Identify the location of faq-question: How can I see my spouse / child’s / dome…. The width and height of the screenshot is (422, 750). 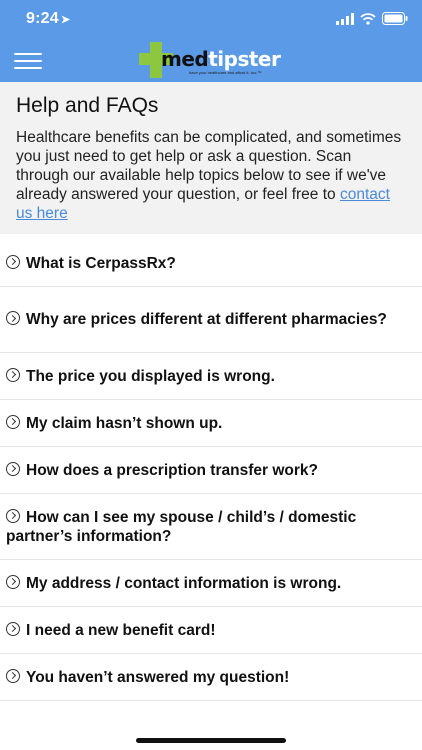
(181, 526).